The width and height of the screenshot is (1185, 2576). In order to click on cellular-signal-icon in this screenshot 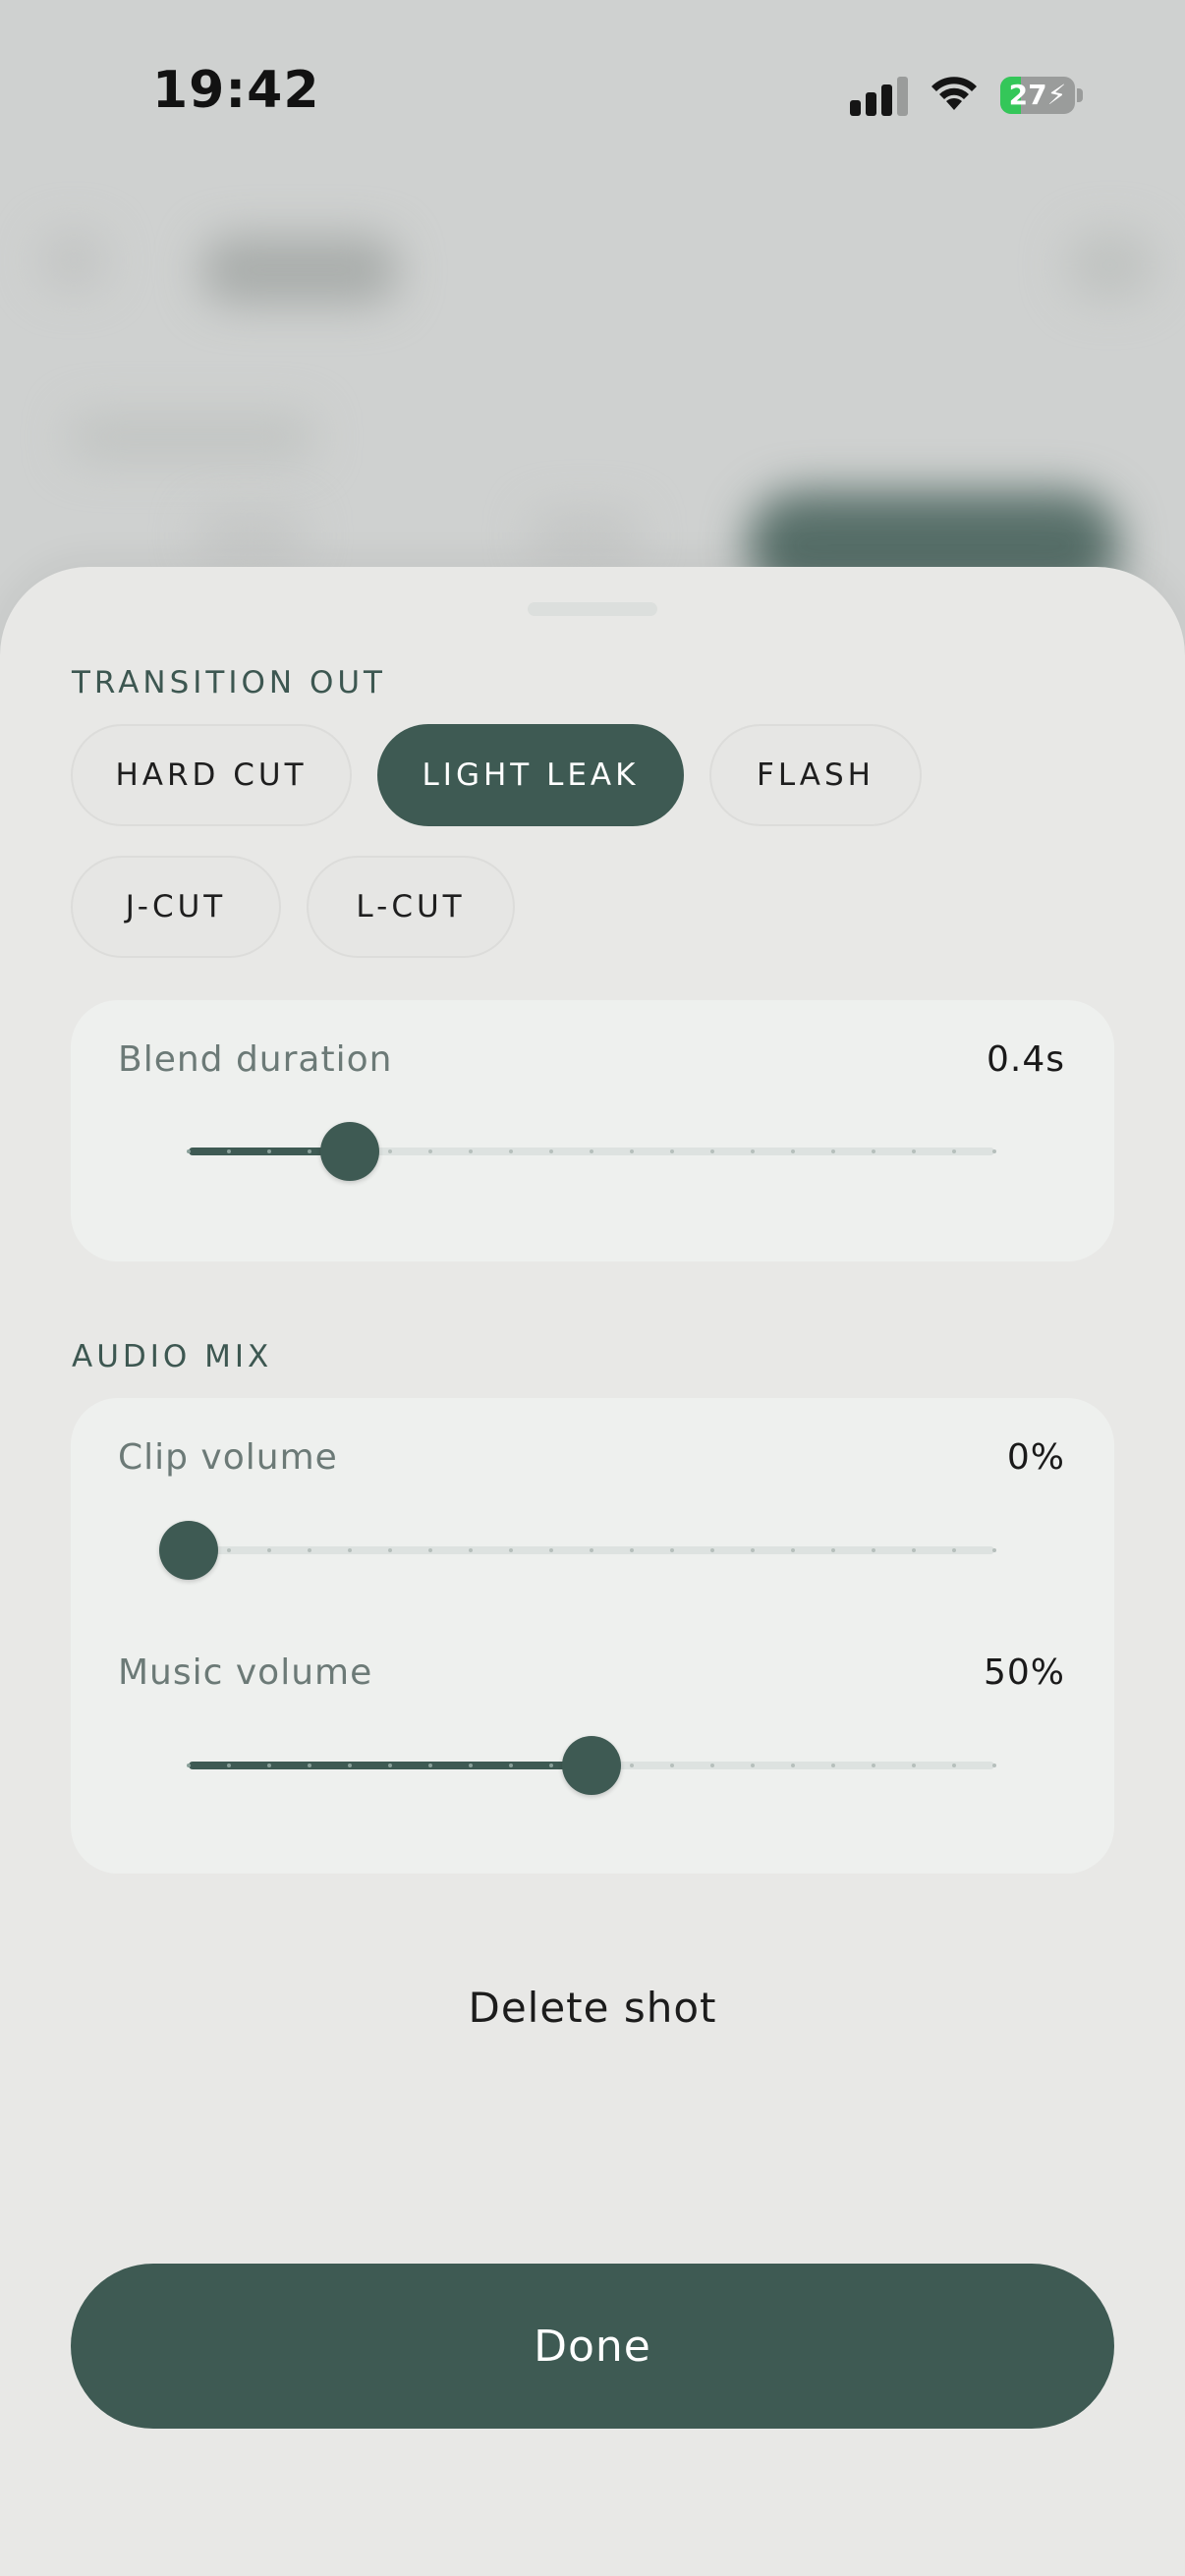, I will do `click(880, 95)`.